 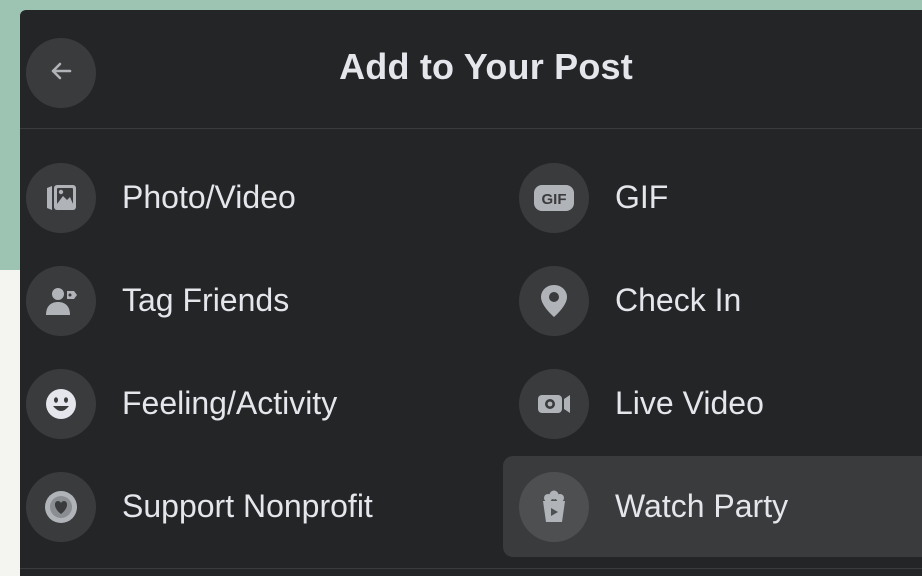 I want to click on option-tag-friends: Tag Friends, so click(x=157, y=300).